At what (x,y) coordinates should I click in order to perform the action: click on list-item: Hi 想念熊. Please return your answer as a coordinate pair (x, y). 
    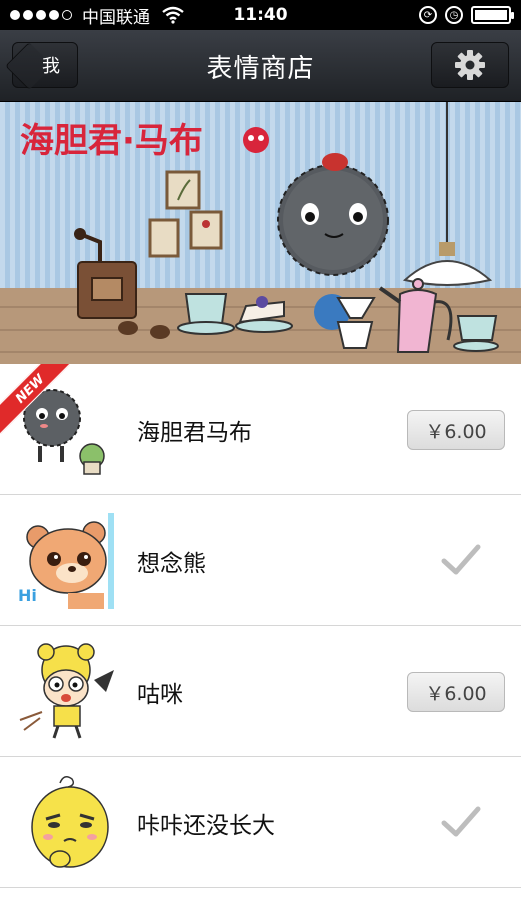
    Looking at the image, I should click on (260, 560).